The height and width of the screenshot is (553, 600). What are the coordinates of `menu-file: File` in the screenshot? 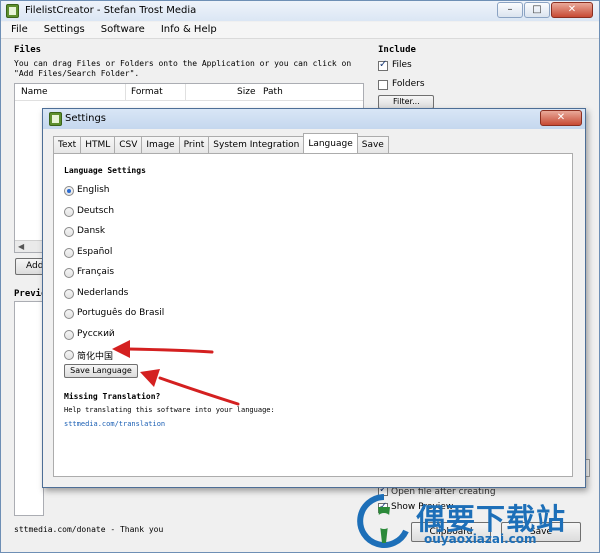 It's located at (17, 30).